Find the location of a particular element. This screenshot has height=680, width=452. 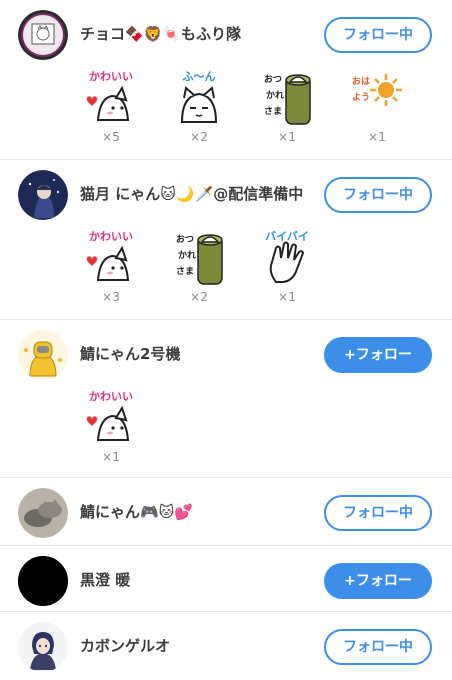

stamp-count: ×5 is located at coordinates (111, 137).